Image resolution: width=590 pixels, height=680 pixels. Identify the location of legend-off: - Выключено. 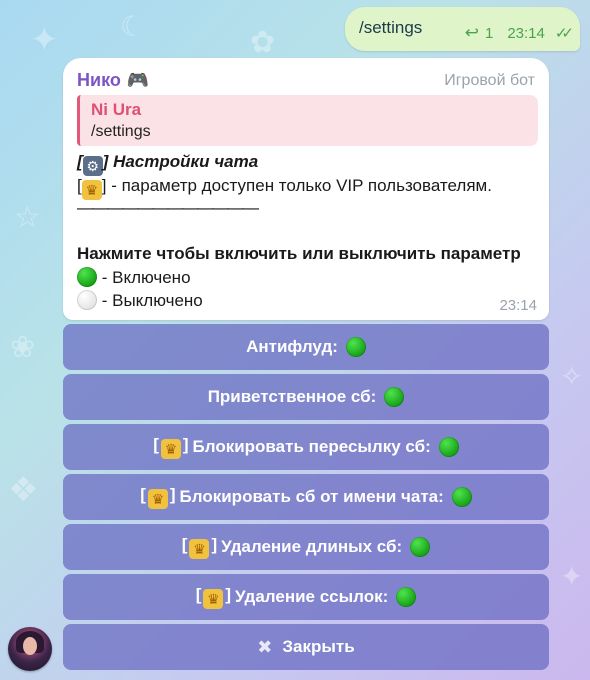
(140, 300).